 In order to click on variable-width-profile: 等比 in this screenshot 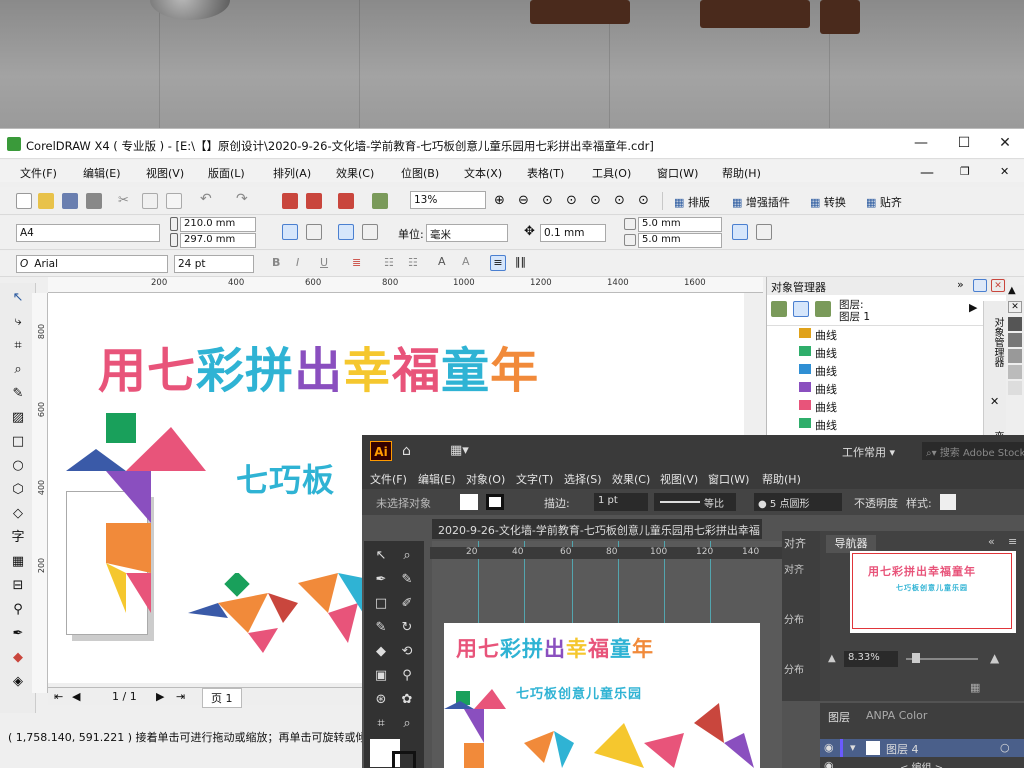, I will do `click(695, 502)`.